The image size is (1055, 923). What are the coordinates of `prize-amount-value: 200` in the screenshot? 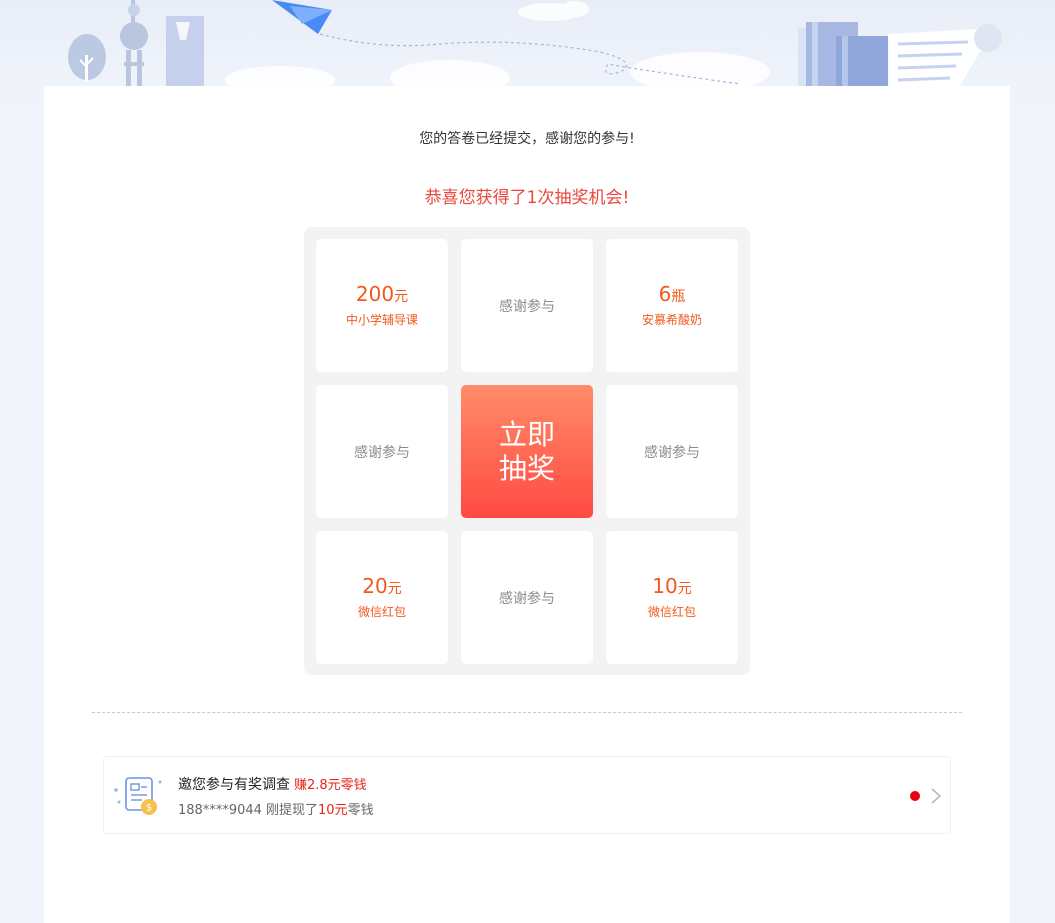 It's located at (375, 294).